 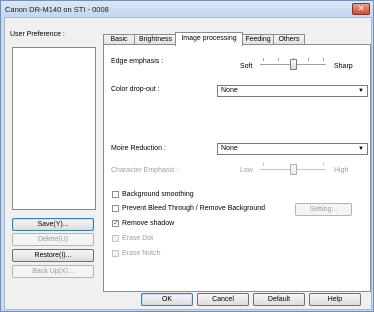 I want to click on color-dropout-value: None, so click(x=229, y=90).